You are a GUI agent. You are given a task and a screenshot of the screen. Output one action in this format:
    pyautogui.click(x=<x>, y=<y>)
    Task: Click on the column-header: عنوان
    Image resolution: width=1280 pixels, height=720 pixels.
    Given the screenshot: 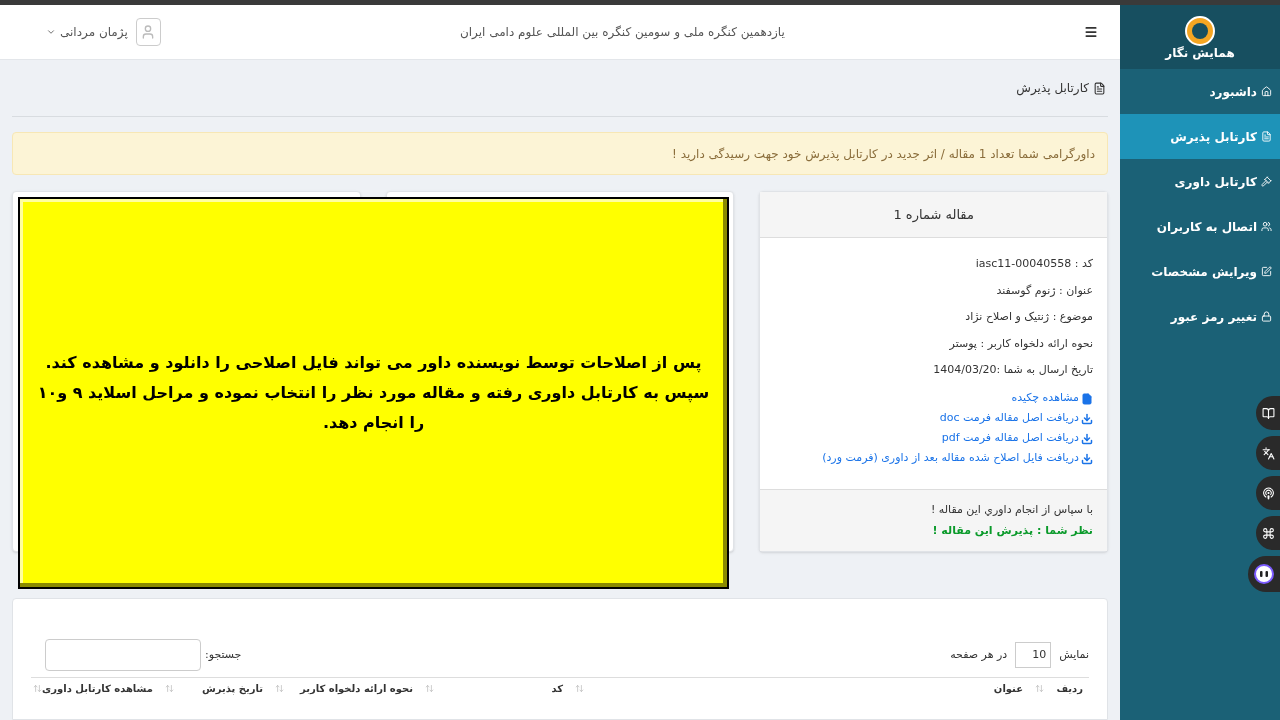 What is the action you would take?
    pyautogui.click(x=799, y=688)
    